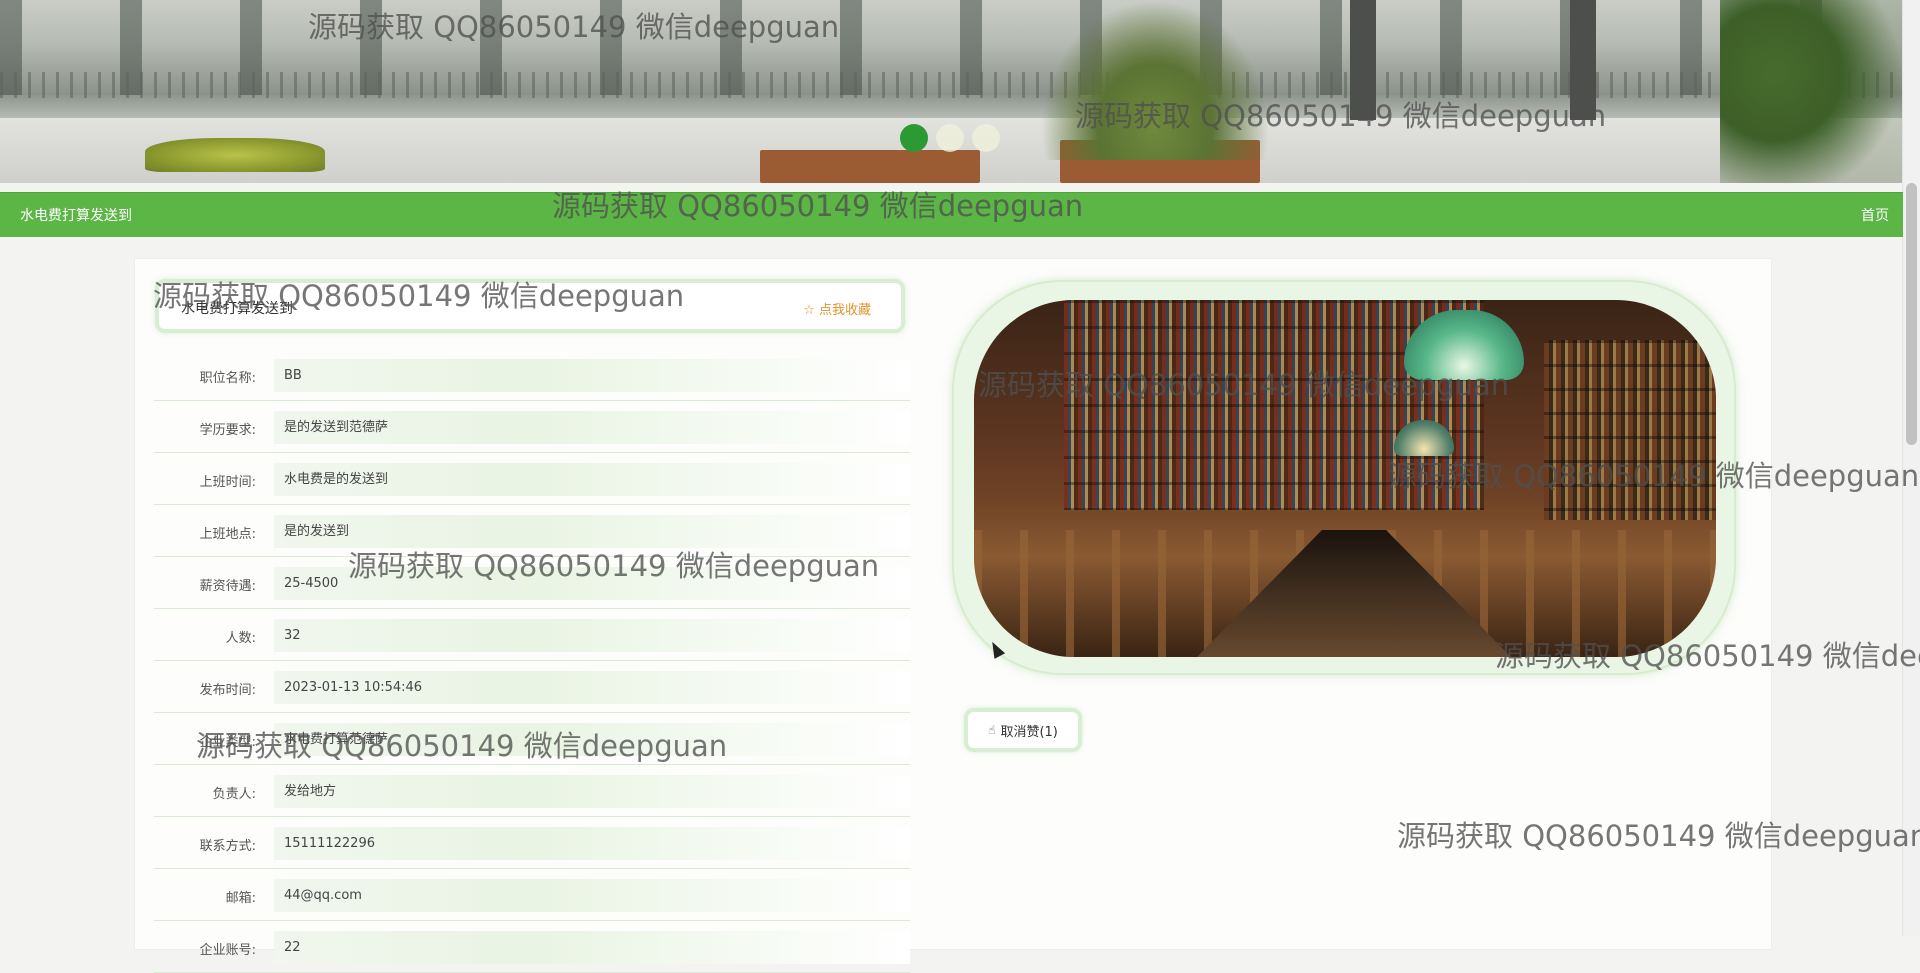  Describe the element at coordinates (235, 155) in the screenshot. I see `banner-hedge` at that location.